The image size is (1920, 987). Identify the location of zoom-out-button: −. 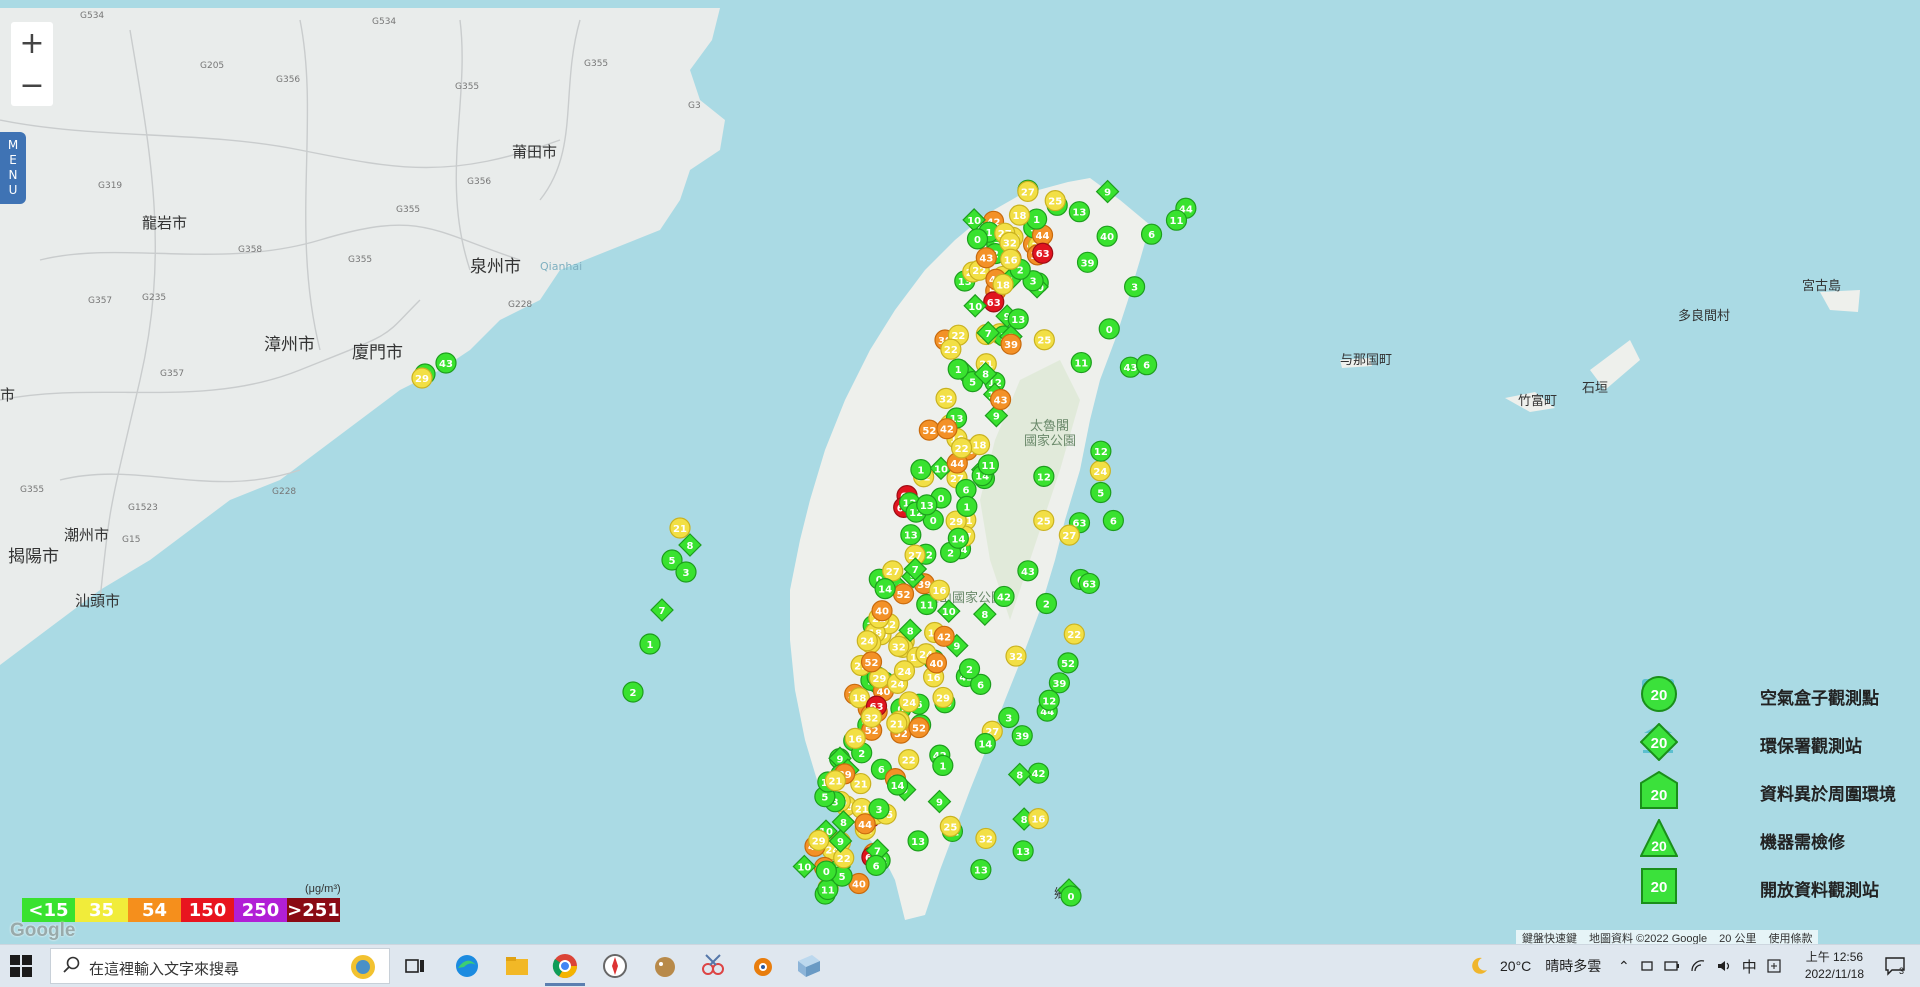
(32, 85).